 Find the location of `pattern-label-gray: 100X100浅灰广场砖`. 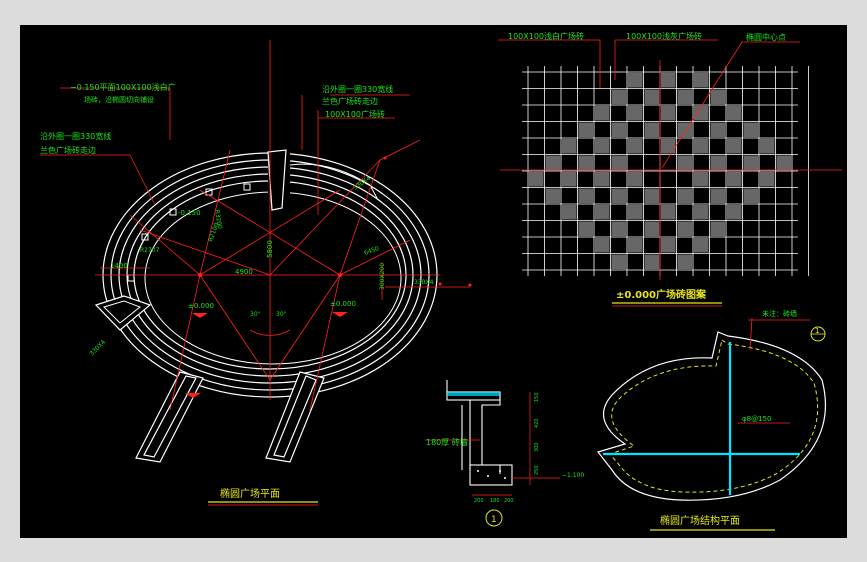

pattern-label-gray: 100X100浅灰广场砖 is located at coordinates (664, 36).